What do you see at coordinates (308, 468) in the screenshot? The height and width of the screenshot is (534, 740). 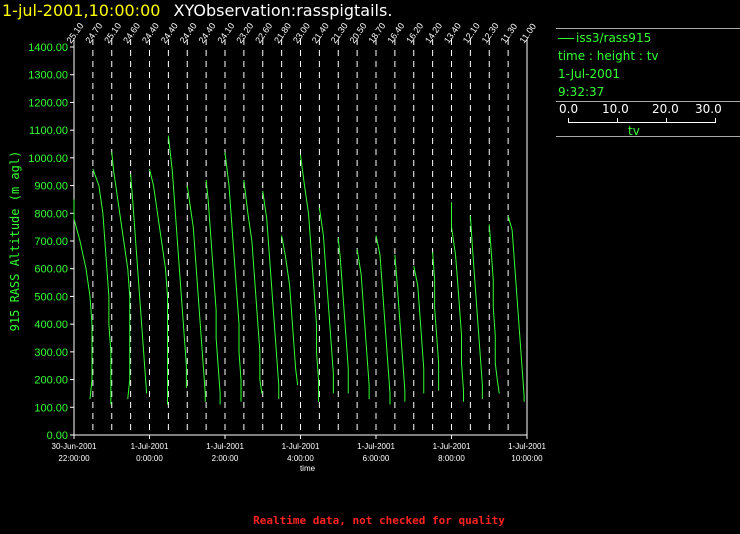 I see `x-axis-label: time` at bounding box center [308, 468].